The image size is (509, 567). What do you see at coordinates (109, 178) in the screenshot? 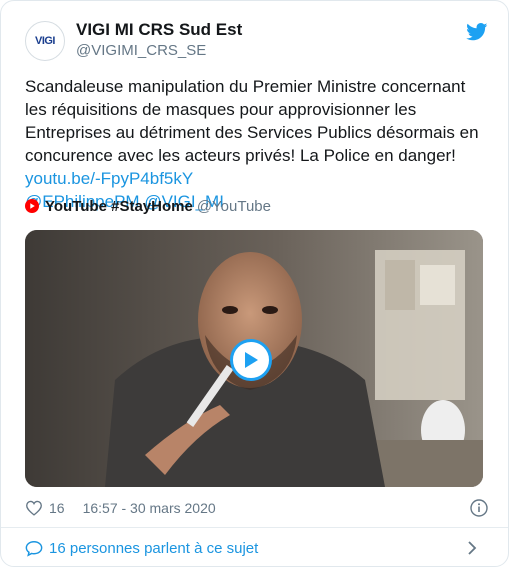
I see `tweet-link: youtu.be/-FpyP4bf5kY` at bounding box center [109, 178].